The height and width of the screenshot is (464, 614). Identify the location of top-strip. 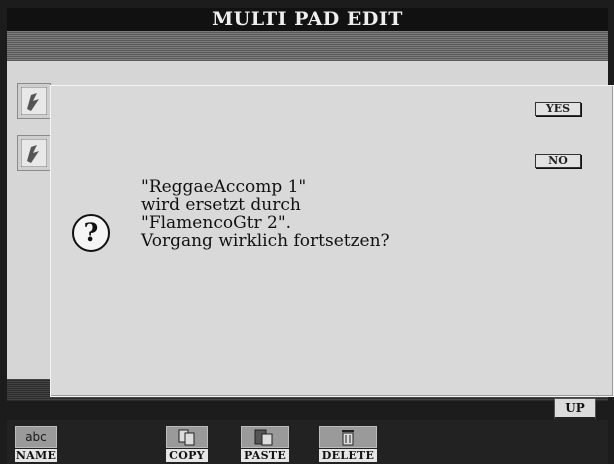
(307, 46).